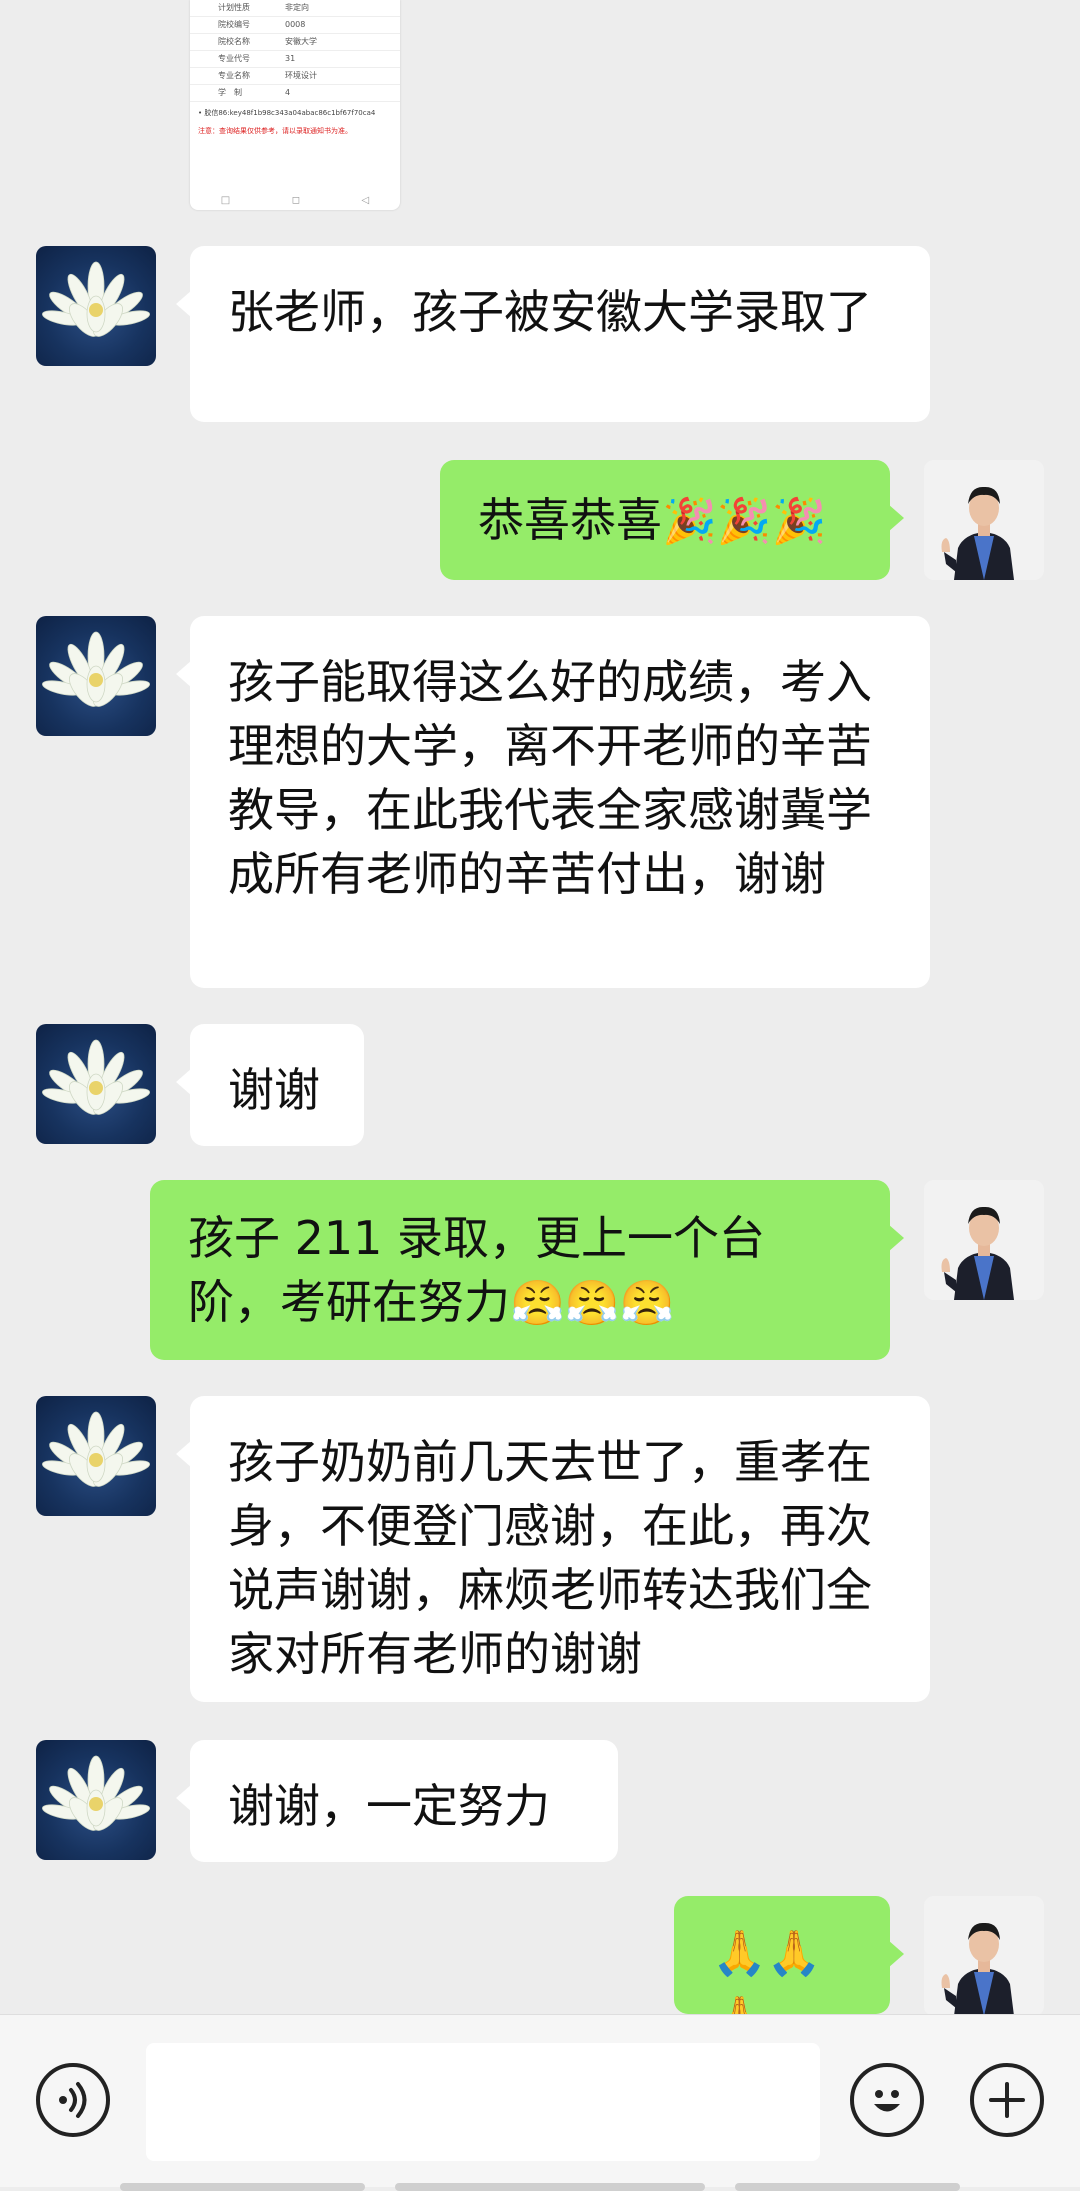 This screenshot has width=1080, height=2191. What do you see at coordinates (295, 59) in the screenshot?
I see `doc-row: 专业代号 31` at bounding box center [295, 59].